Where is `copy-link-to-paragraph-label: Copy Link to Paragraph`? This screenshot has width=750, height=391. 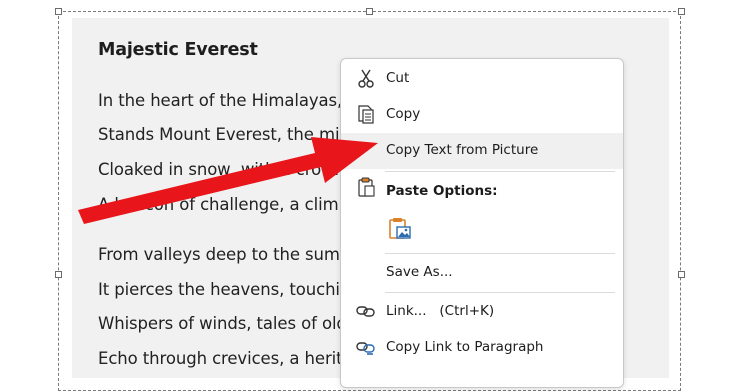
copy-link-to-paragraph-label: Copy Link to Paragraph is located at coordinates (465, 347).